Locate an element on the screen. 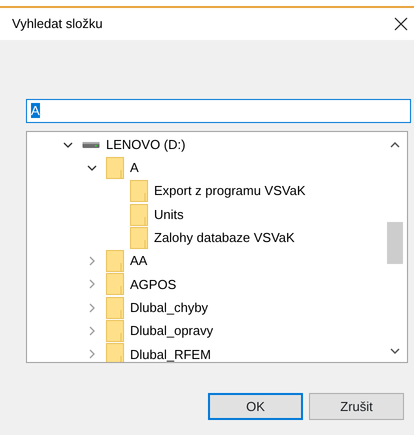 The image size is (414, 435). tree-item: LENOVO (D:) is located at coordinates (146, 144).